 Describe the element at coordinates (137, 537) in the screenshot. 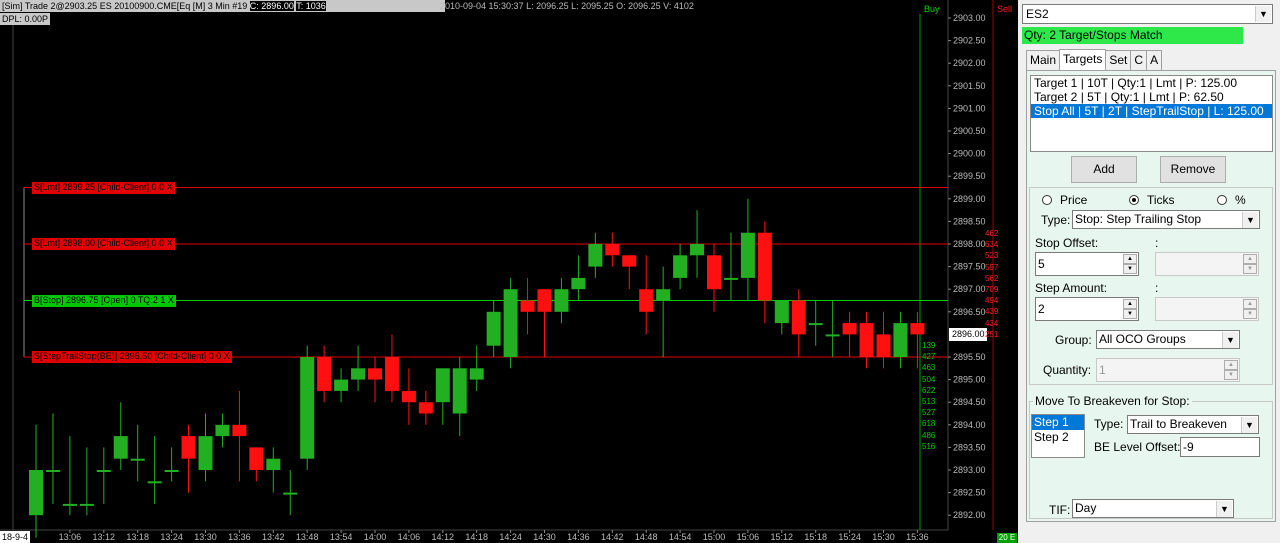

I see `time-tick-label: 13:18` at that location.